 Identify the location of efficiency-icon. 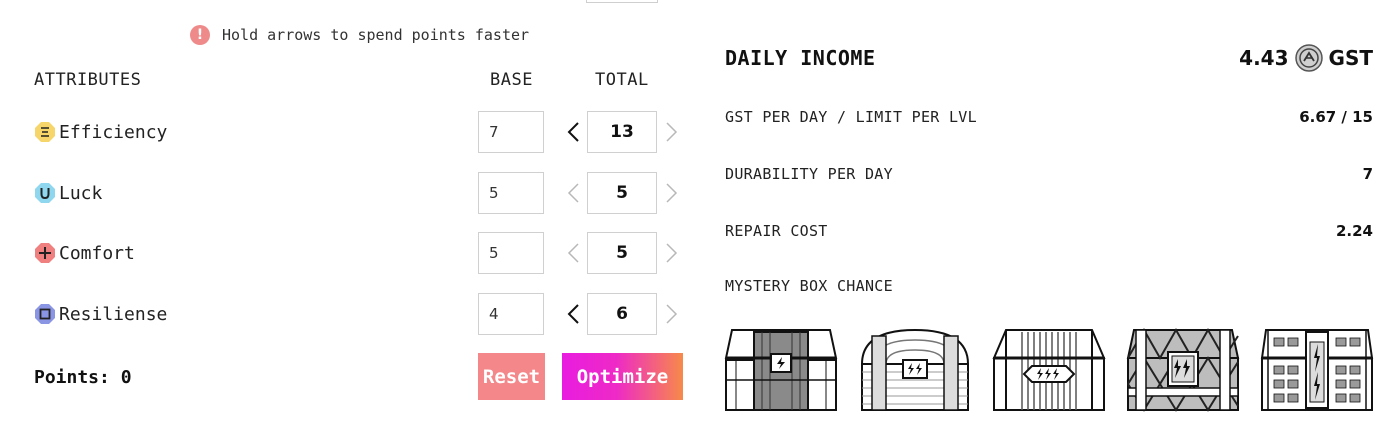
(45, 132).